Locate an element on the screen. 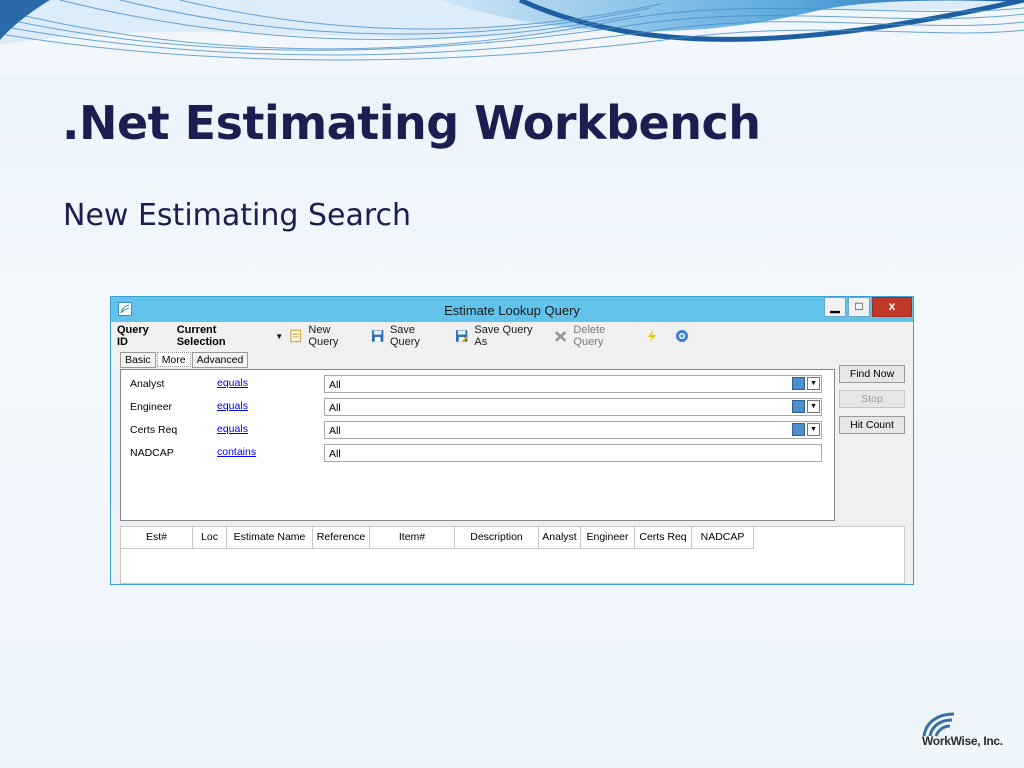 The height and width of the screenshot is (768, 1024). lightning-button is located at coordinates (655, 336).